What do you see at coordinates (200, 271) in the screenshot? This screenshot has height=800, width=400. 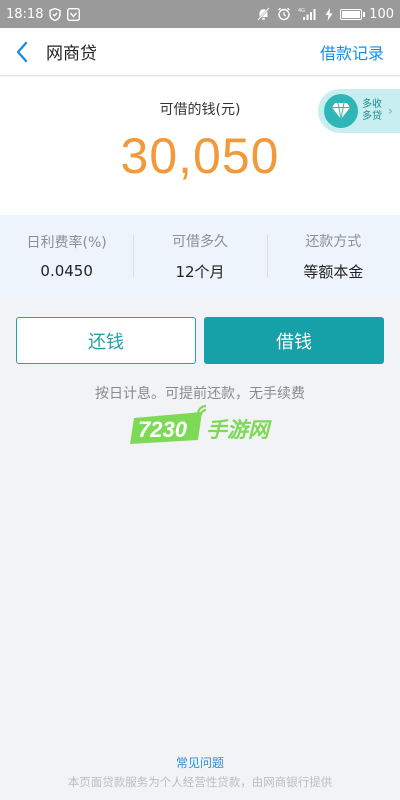 I see `info-value: 12个月` at bounding box center [200, 271].